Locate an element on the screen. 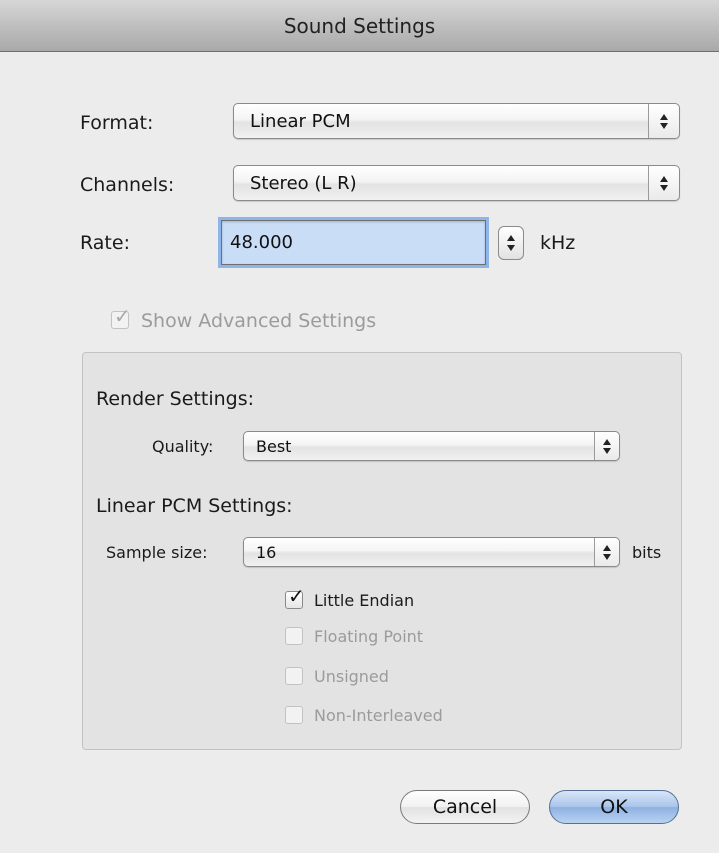 The image size is (719, 853). channels-popup-value: Stereo (L R) is located at coordinates (303, 183).